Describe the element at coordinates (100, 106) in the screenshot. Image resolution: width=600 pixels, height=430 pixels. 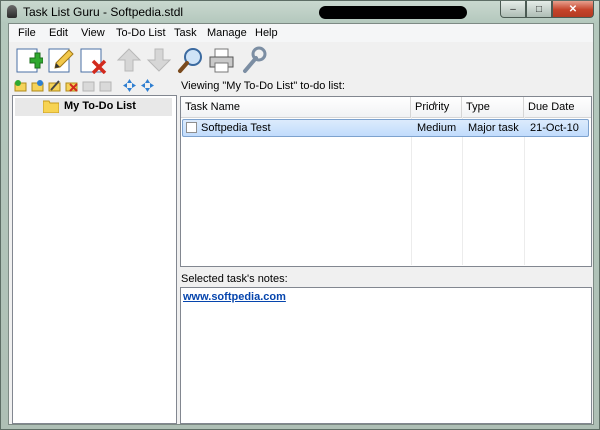
I see `tree-item-label: My To-Do List` at that location.